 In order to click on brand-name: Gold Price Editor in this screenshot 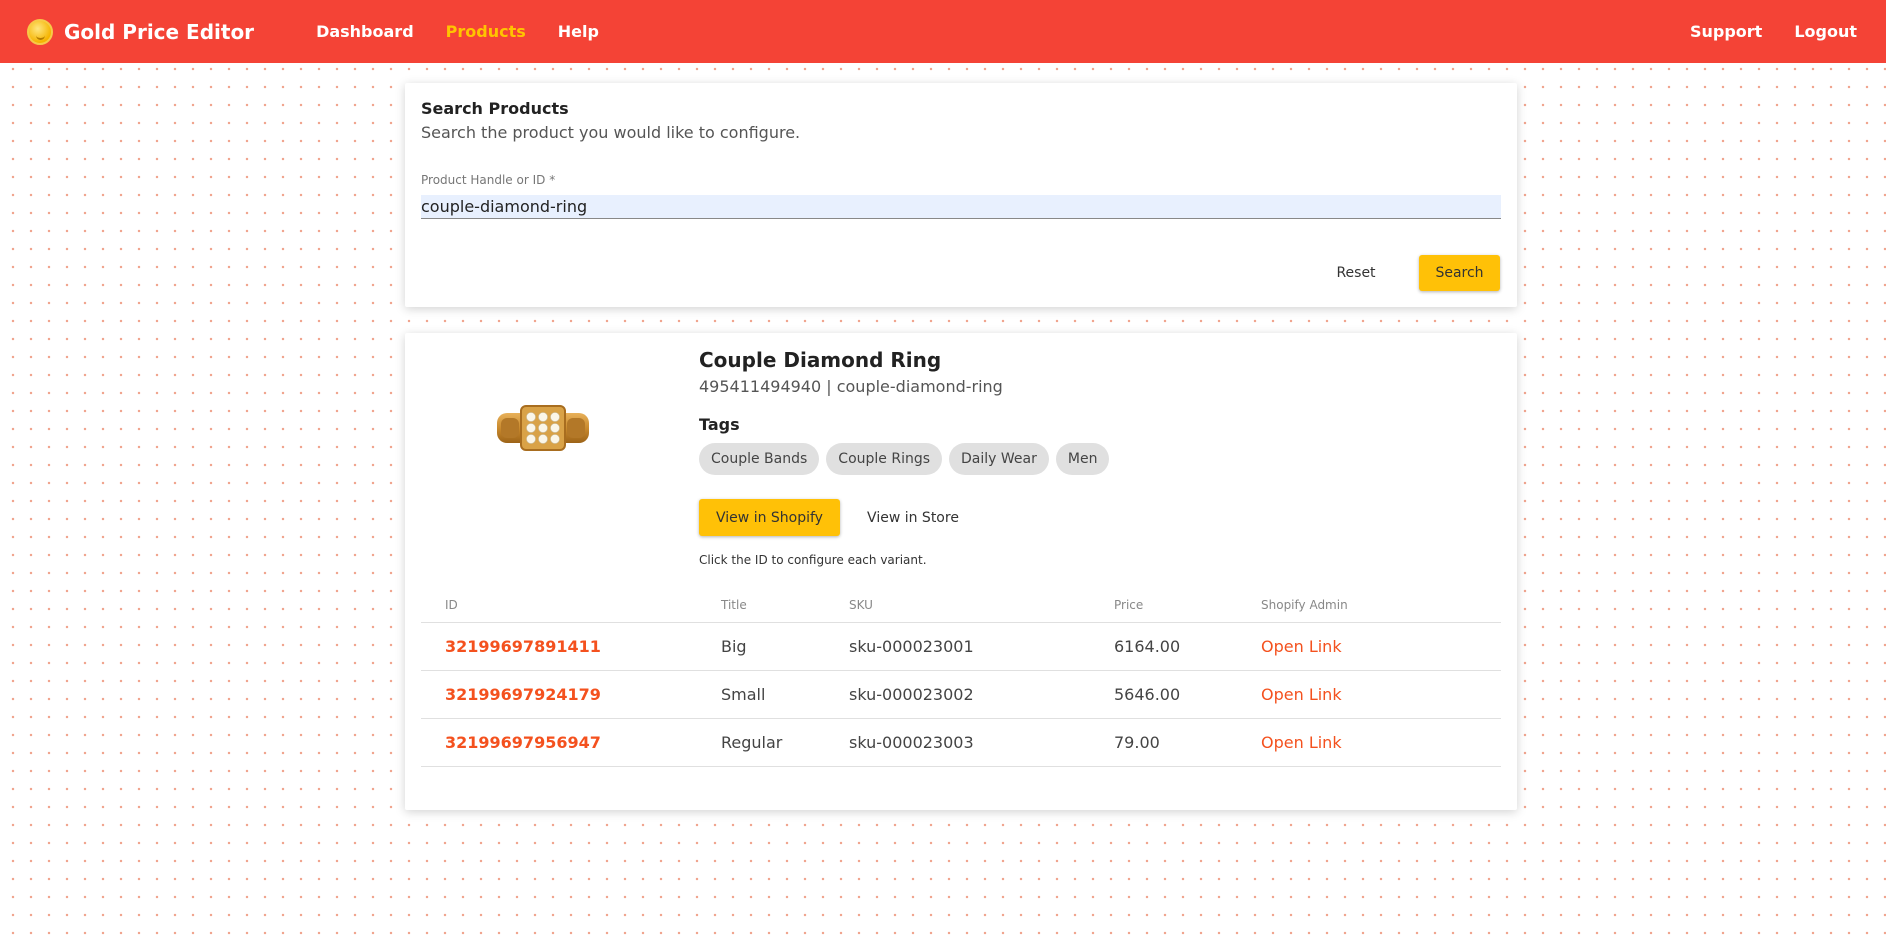, I will do `click(159, 31)`.